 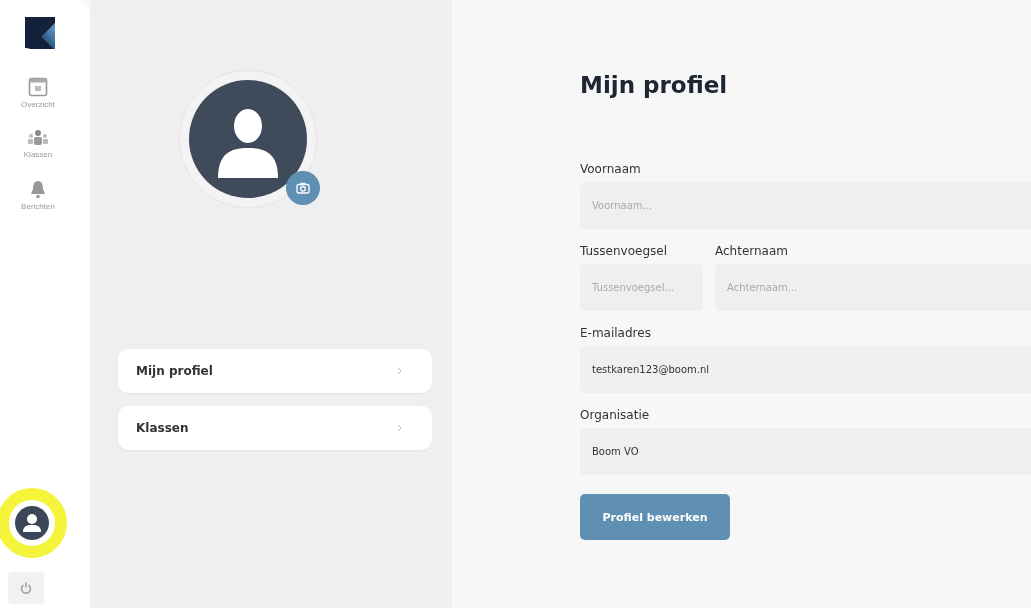 What do you see at coordinates (611, 169) in the screenshot?
I see `field-label: Voornaam` at bounding box center [611, 169].